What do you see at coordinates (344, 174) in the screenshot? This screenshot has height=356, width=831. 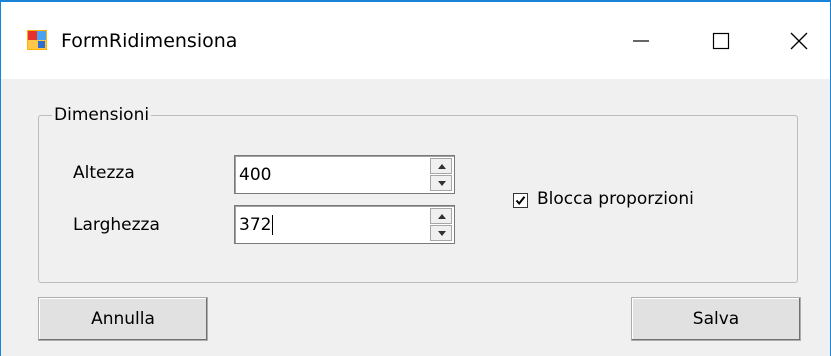 I see `altezza-numeric-input: 400` at bounding box center [344, 174].